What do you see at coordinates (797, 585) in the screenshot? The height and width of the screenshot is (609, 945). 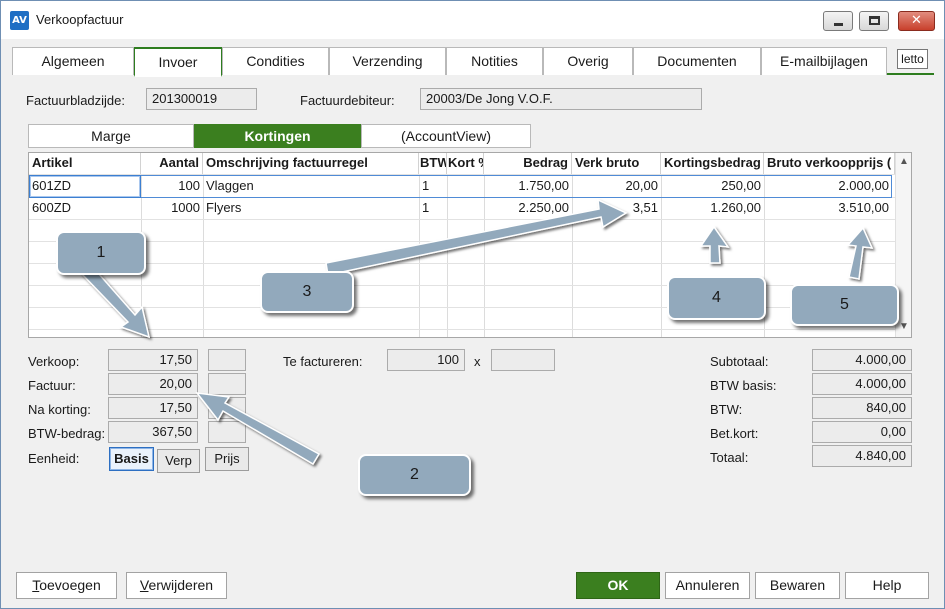 I see `bewaren-button: Bewaren` at bounding box center [797, 585].